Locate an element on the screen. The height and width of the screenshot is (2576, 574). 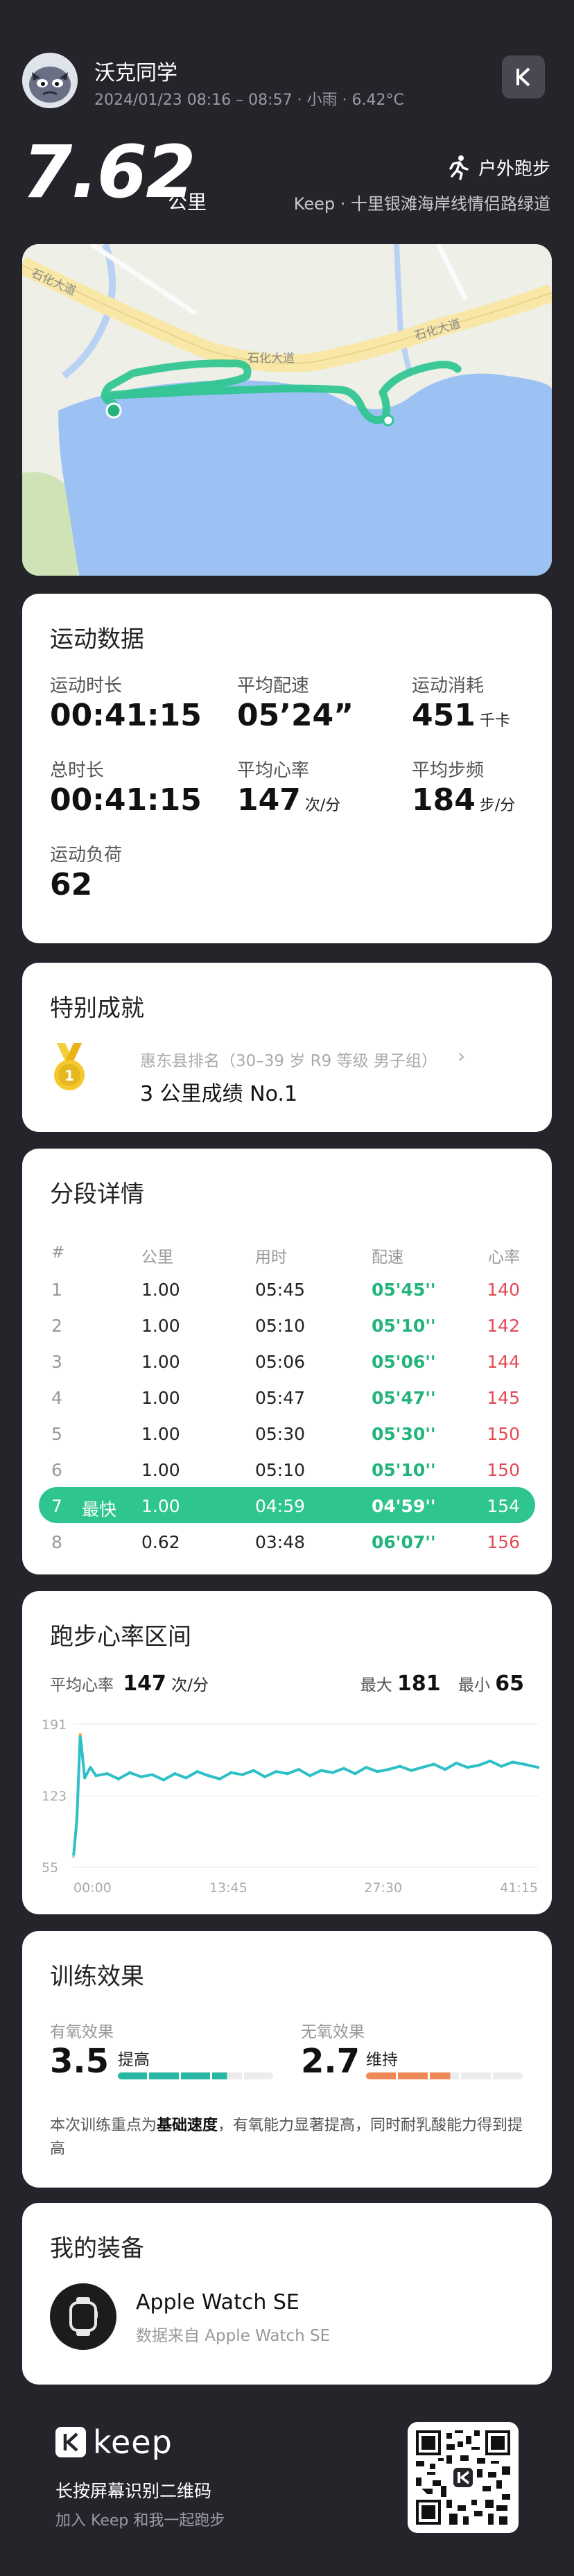
avatar is located at coordinates (50, 80).